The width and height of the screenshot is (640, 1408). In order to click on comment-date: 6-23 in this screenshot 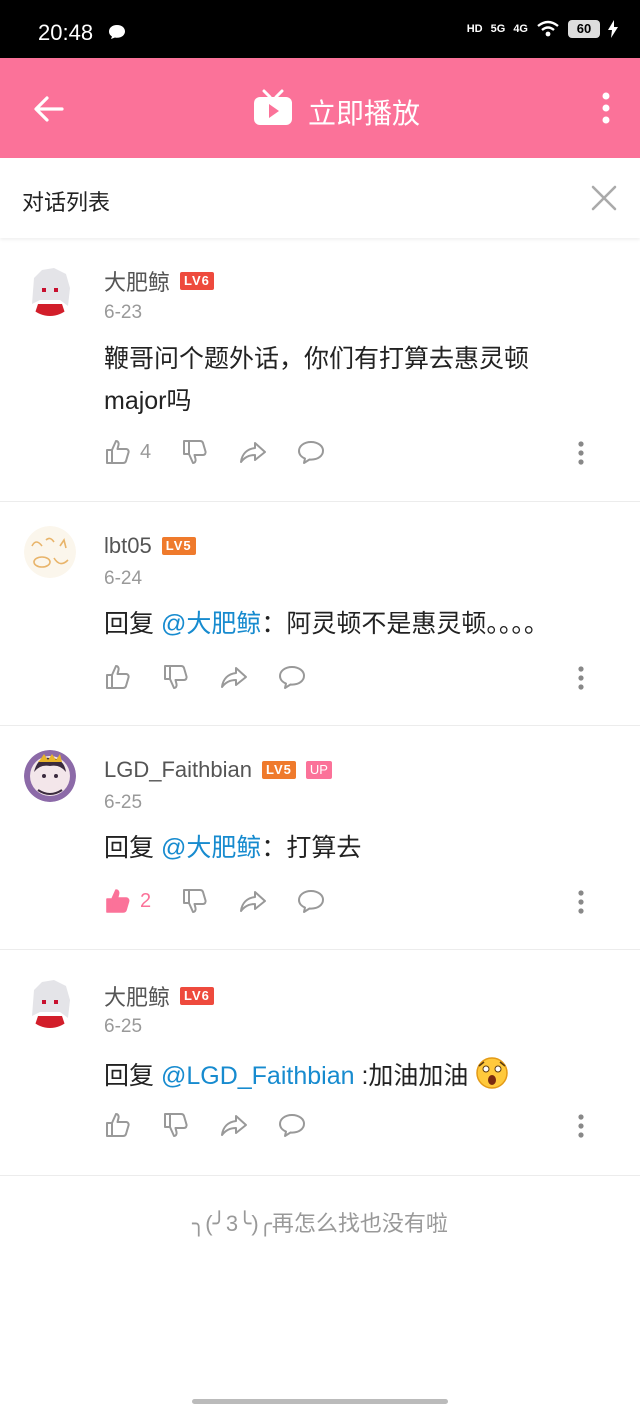, I will do `click(123, 312)`.